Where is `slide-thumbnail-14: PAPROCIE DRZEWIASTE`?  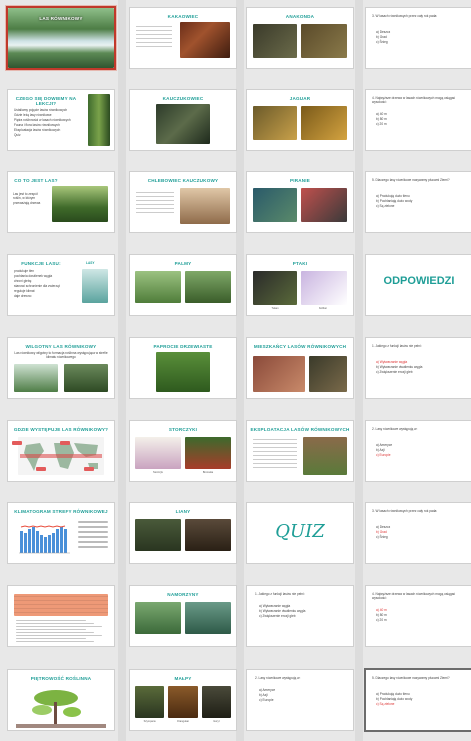
slide-thumbnail-14: PAPROCIE DRZEWIASTE is located at coordinates (183, 368).